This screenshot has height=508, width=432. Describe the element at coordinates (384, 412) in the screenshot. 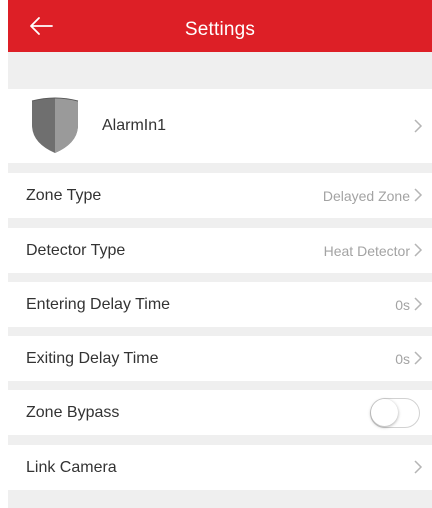

I see `toggle-knob` at that location.